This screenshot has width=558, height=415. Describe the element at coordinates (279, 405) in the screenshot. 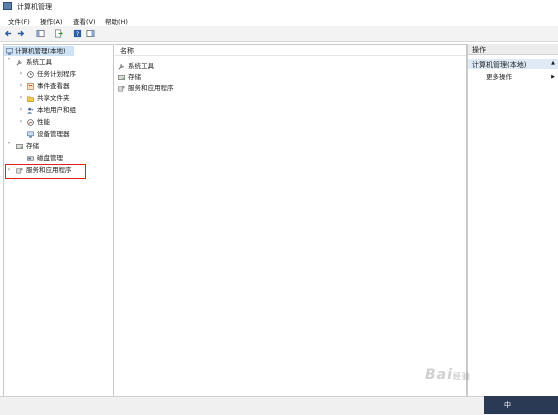

I see `status-bar` at that location.